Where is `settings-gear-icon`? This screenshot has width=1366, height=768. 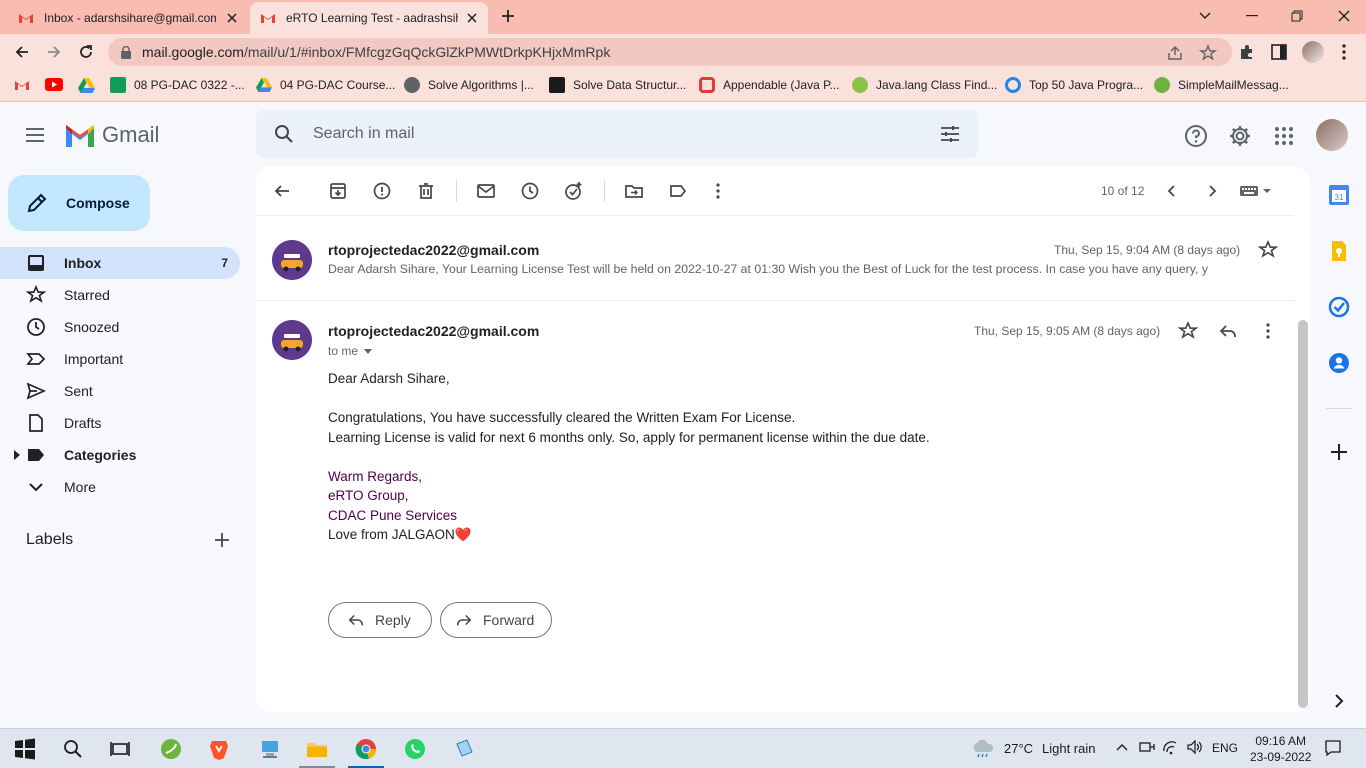
settings-gear-icon is located at coordinates (1240, 136).